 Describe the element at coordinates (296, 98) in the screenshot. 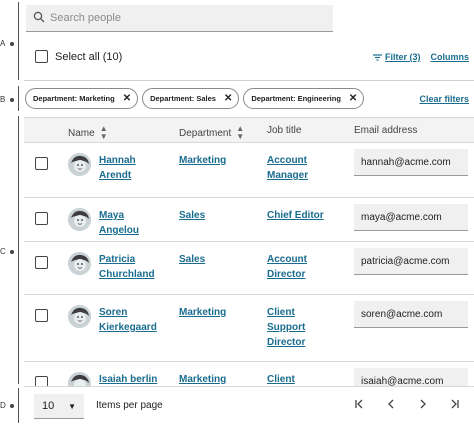

I see `chip-label: Department: Engineering` at that location.